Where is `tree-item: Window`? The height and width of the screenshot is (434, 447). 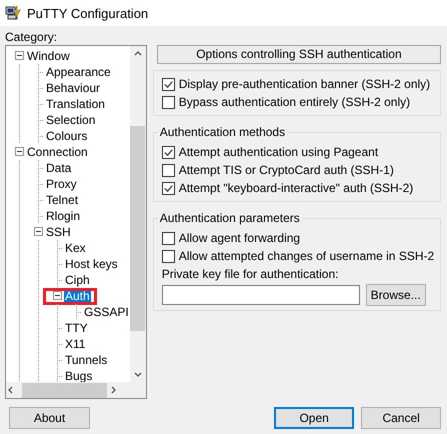
tree-item: Window is located at coordinates (48, 56).